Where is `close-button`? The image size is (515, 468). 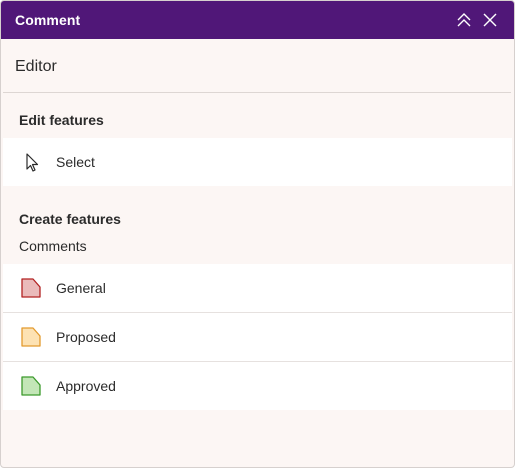 close-button is located at coordinates (490, 20).